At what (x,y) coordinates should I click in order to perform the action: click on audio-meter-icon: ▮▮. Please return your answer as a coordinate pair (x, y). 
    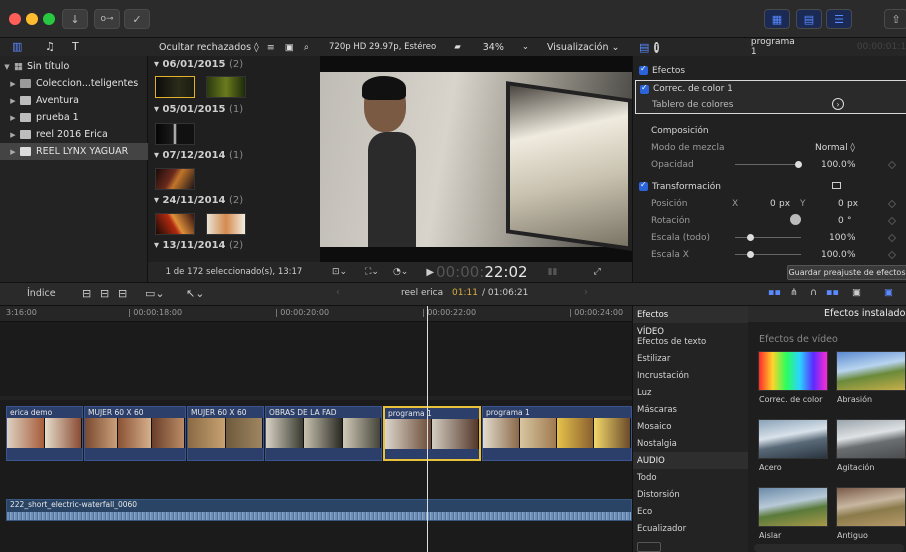
    Looking at the image, I should click on (553, 272).